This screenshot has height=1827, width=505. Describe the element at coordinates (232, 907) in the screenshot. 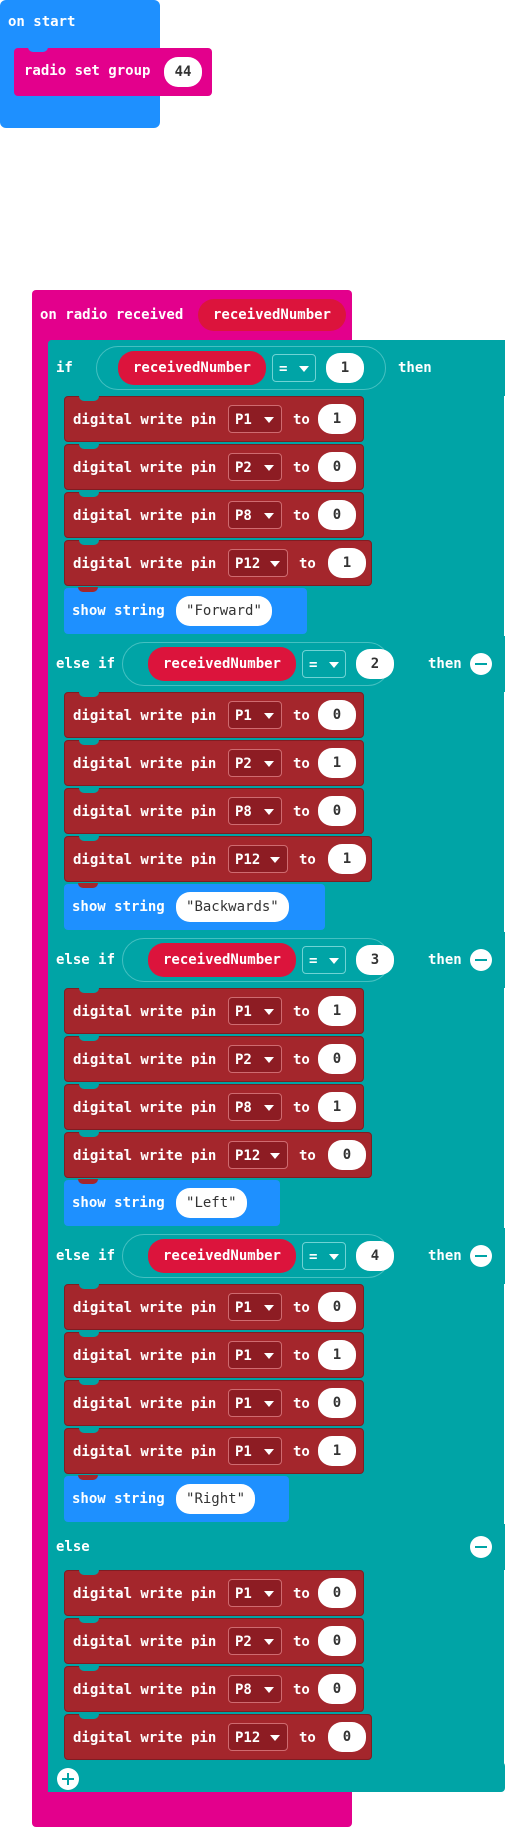

I see `string-value-input: "Backwards"` at that location.